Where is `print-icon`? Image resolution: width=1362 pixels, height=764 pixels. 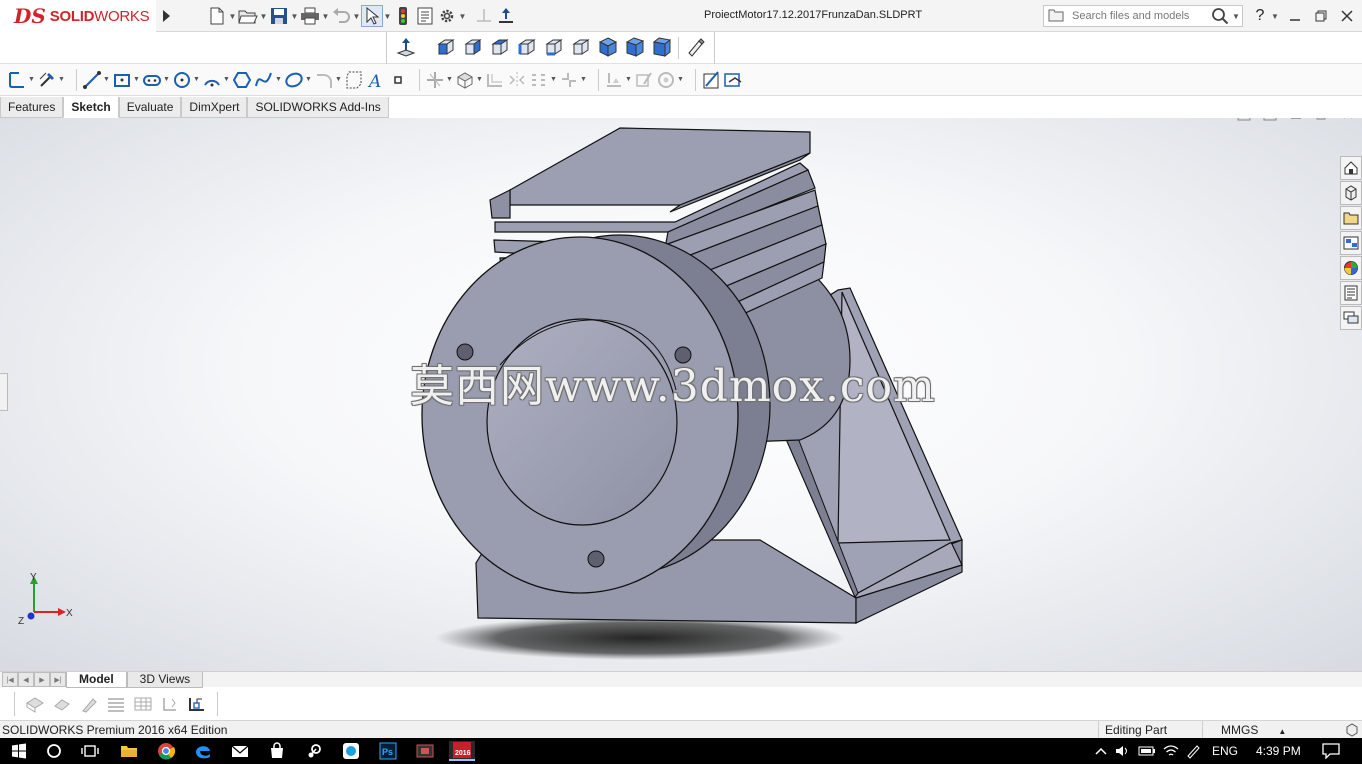 print-icon is located at coordinates (310, 16).